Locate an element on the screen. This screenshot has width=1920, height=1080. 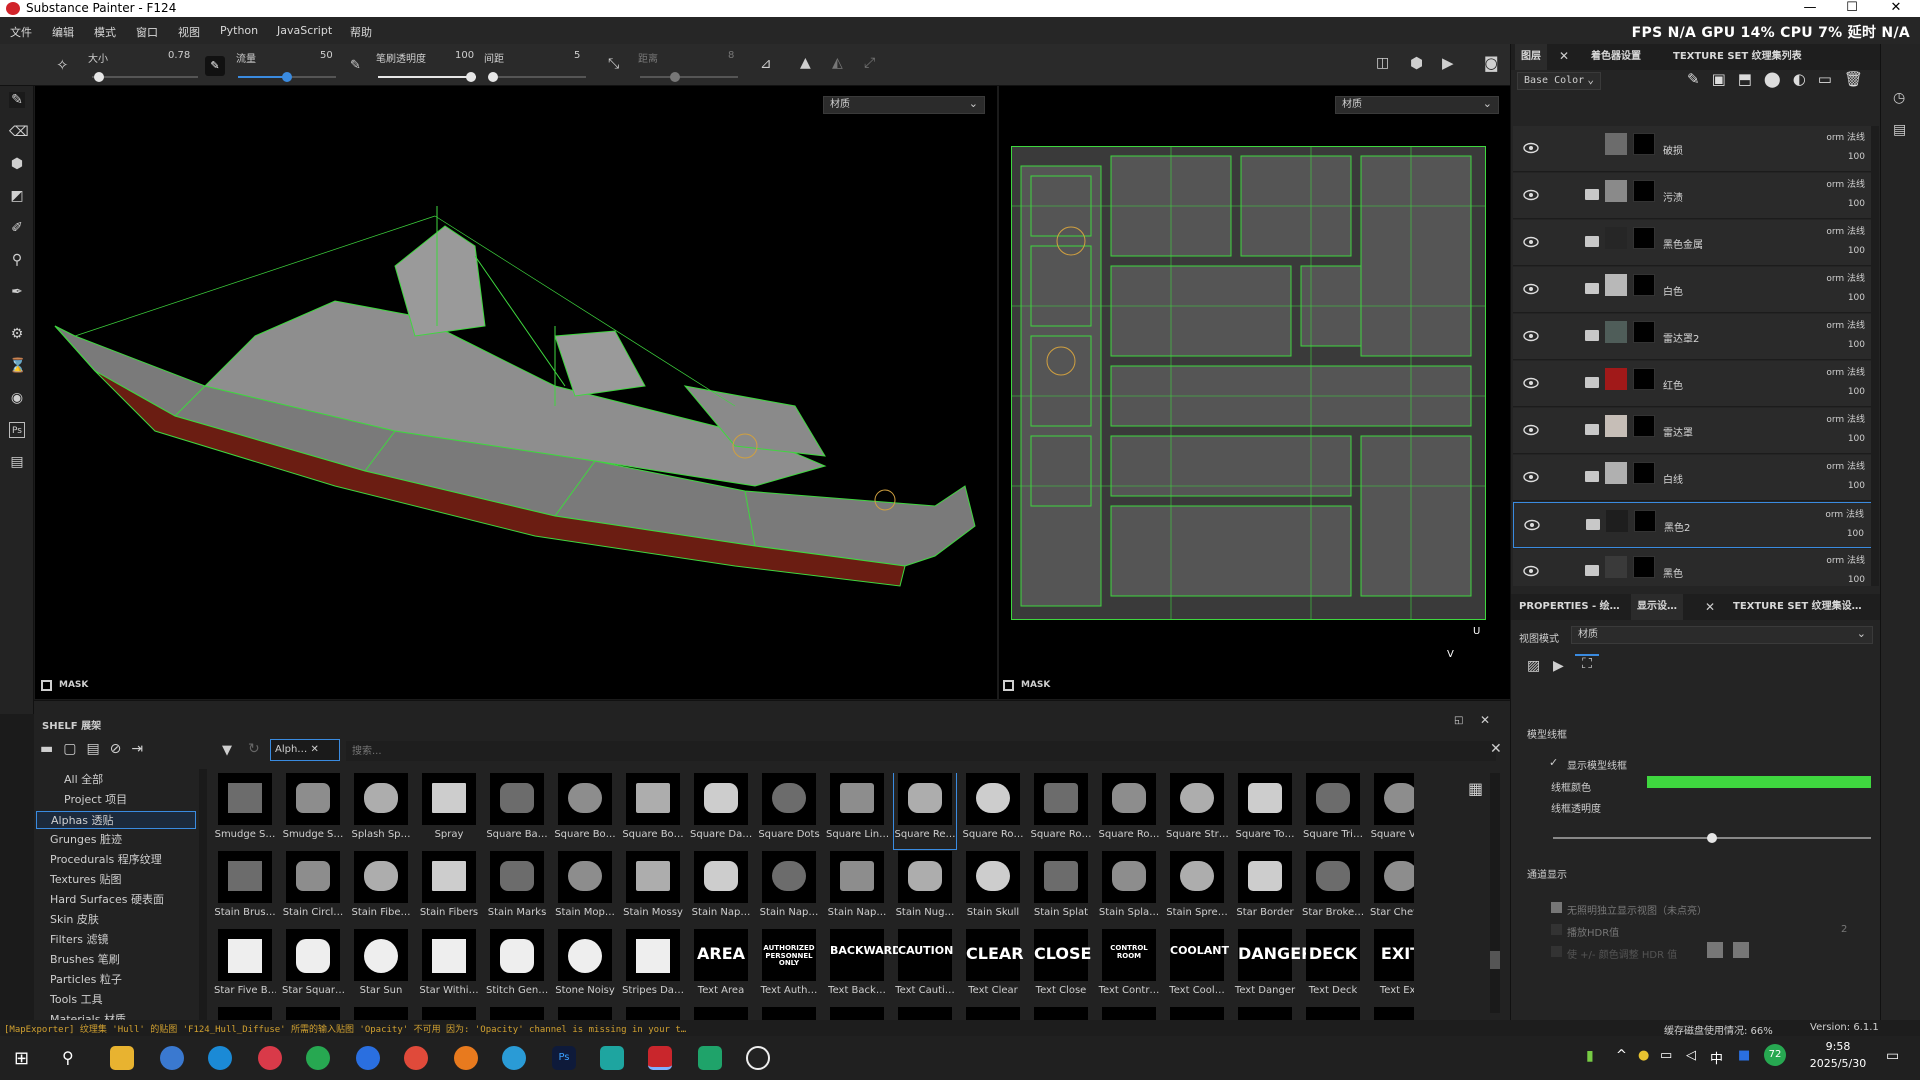
layer-name: 雷达罩2 is located at coordinates (1681, 337).